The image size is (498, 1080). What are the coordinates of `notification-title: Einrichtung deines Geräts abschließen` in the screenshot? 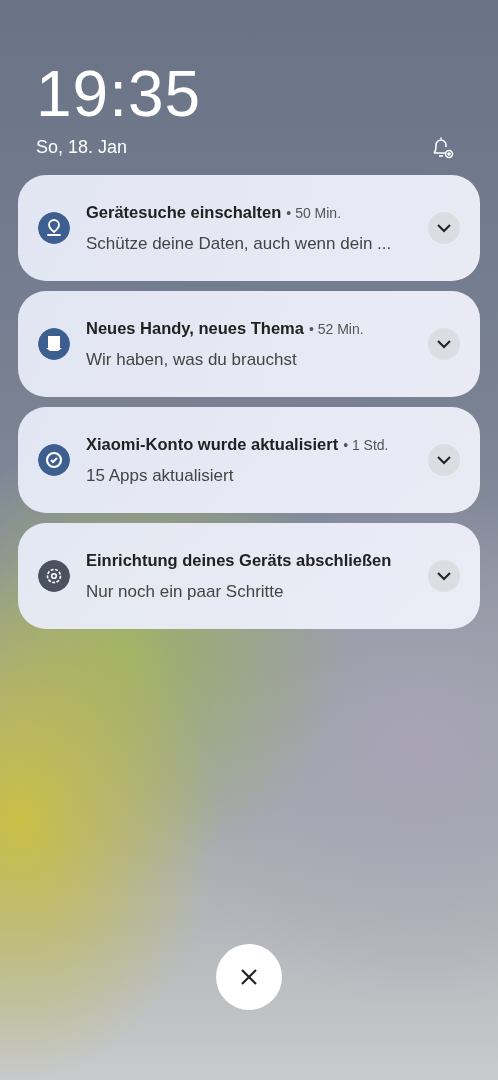 It's located at (239, 560).